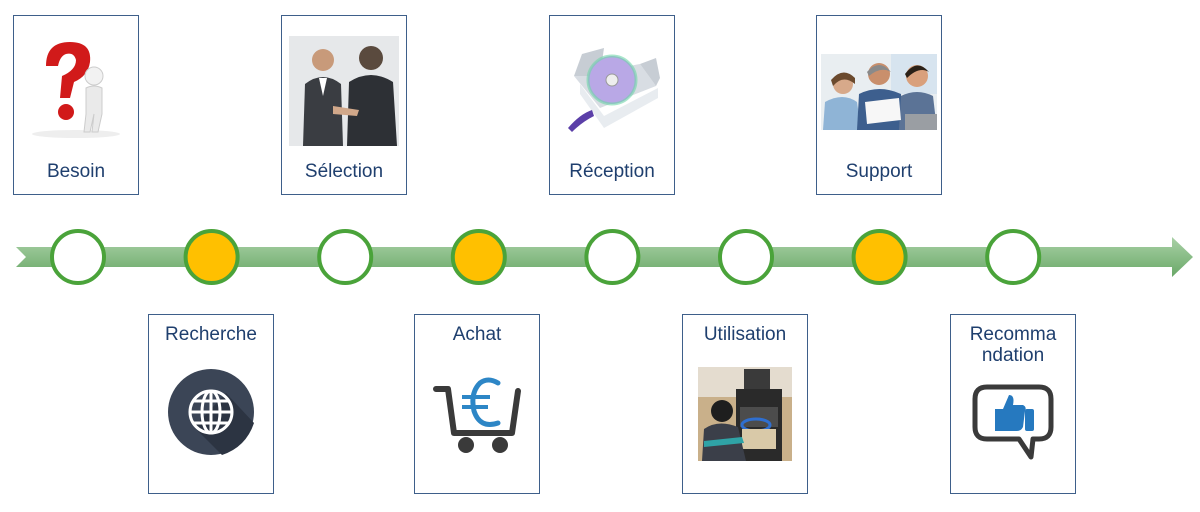 This screenshot has width=1200, height=512. I want to click on cd-box-icon, so click(614, 90).